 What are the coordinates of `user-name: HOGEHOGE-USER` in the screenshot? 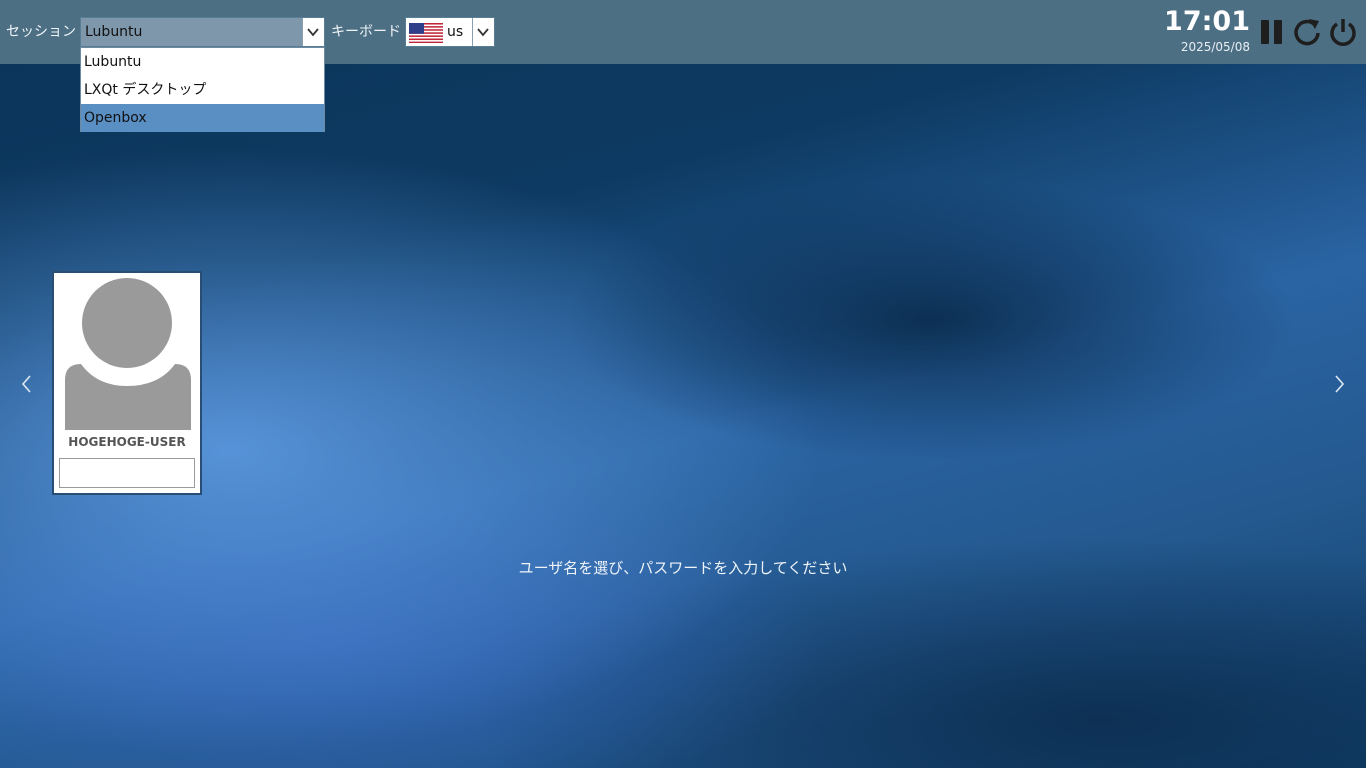 It's located at (127, 442).